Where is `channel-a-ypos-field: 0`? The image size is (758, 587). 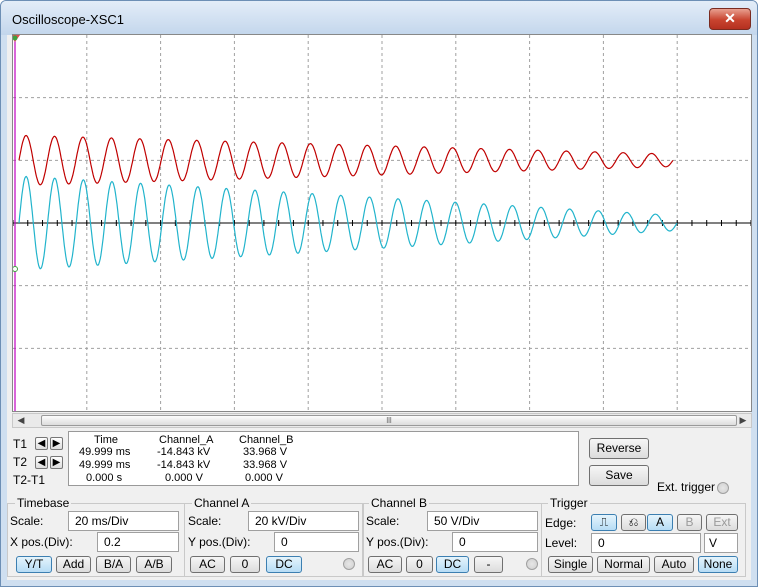 channel-a-ypos-field: 0 is located at coordinates (316, 542).